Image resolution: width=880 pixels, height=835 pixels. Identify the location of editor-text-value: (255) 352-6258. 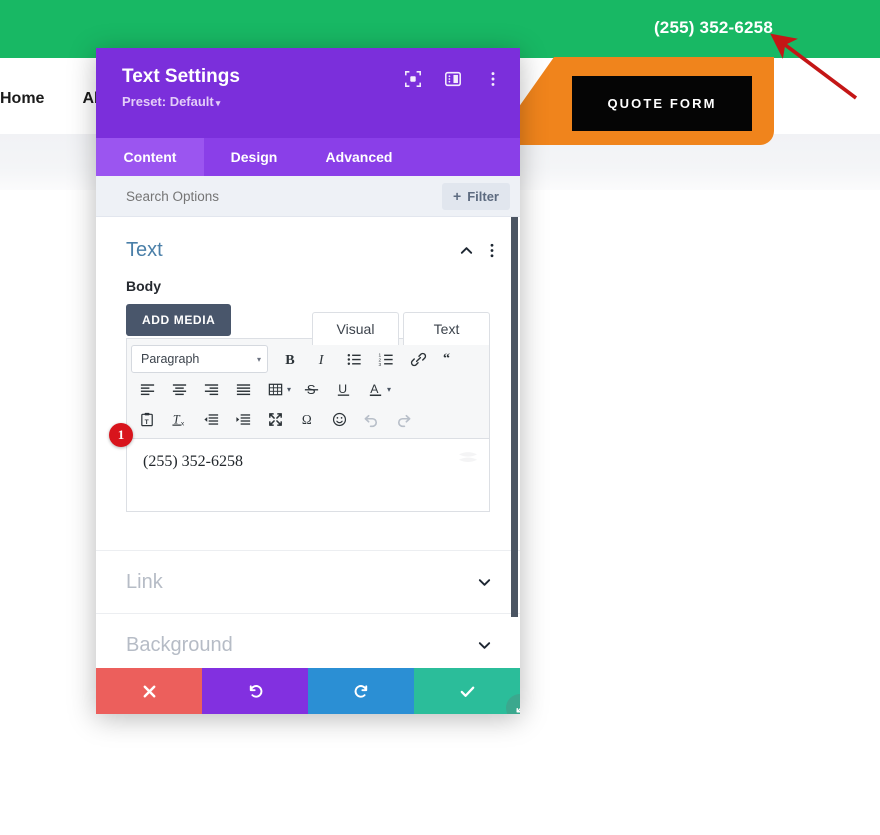
(193, 461).